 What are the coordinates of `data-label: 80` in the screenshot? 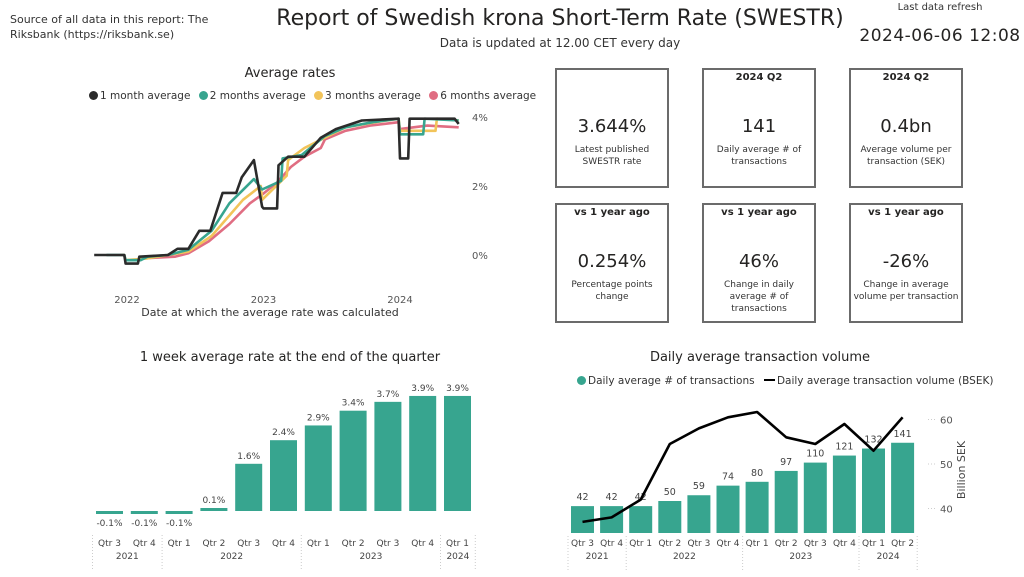 It's located at (757, 473).